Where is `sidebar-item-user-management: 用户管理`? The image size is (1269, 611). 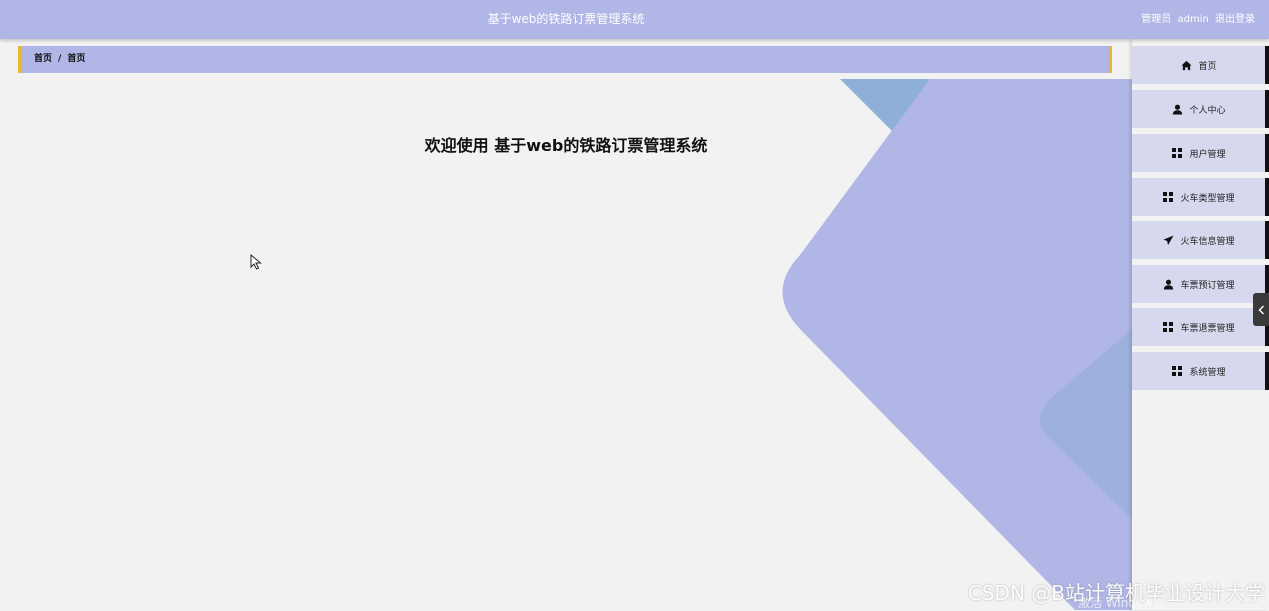
sidebar-item-user-management: 用户管理 is located at coordinates (1200, 153).